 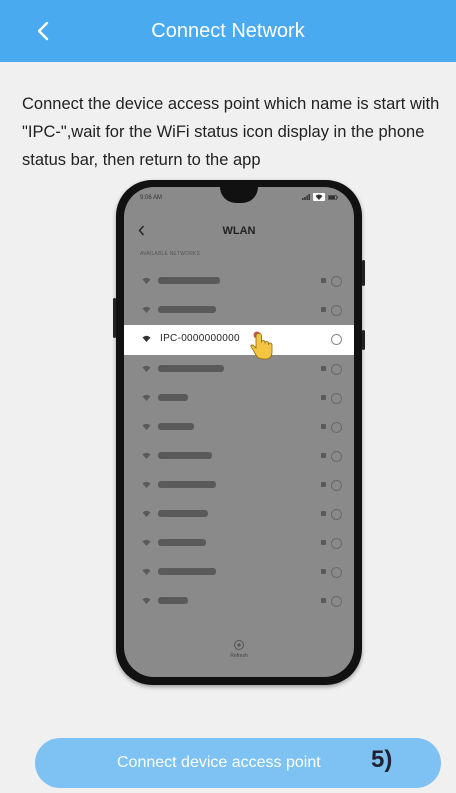 I want to click on wifi-network-row-highlighted: IPC-0000000000, so click(x=239, y=342).